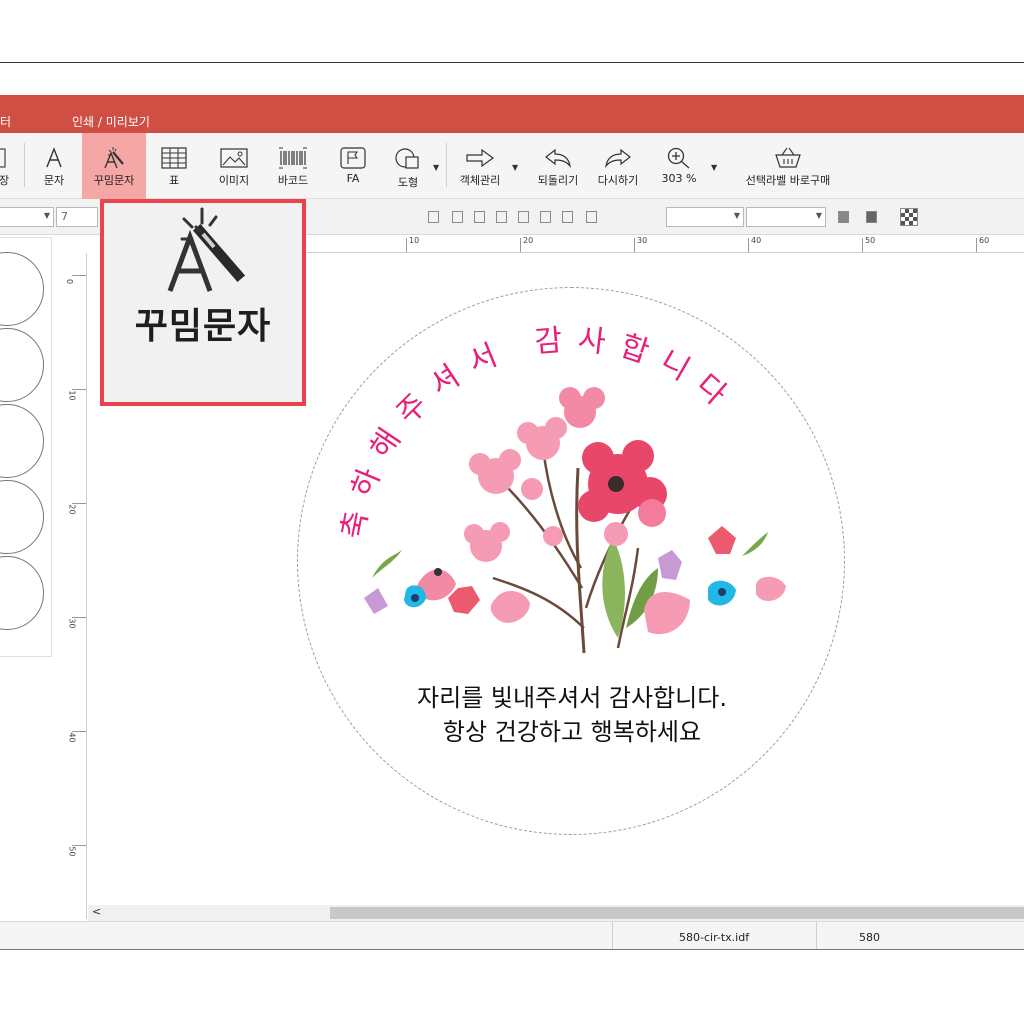 The height and width of the screenshot is (1024, 1024). I want to click on shape-button-label: 도형, so click(408, 182).